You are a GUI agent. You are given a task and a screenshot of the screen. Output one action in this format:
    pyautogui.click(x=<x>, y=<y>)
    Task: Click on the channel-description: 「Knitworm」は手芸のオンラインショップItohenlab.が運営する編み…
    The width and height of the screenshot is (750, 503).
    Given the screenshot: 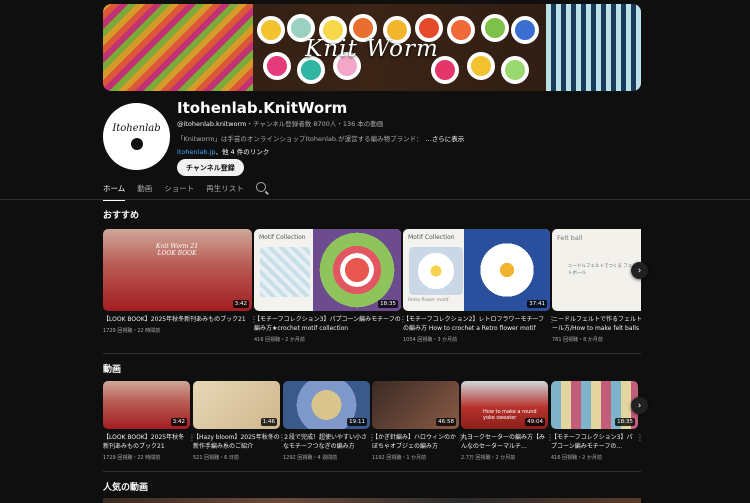 What is the action you would take?
    pyautogui.click(x=320, y=138)
    